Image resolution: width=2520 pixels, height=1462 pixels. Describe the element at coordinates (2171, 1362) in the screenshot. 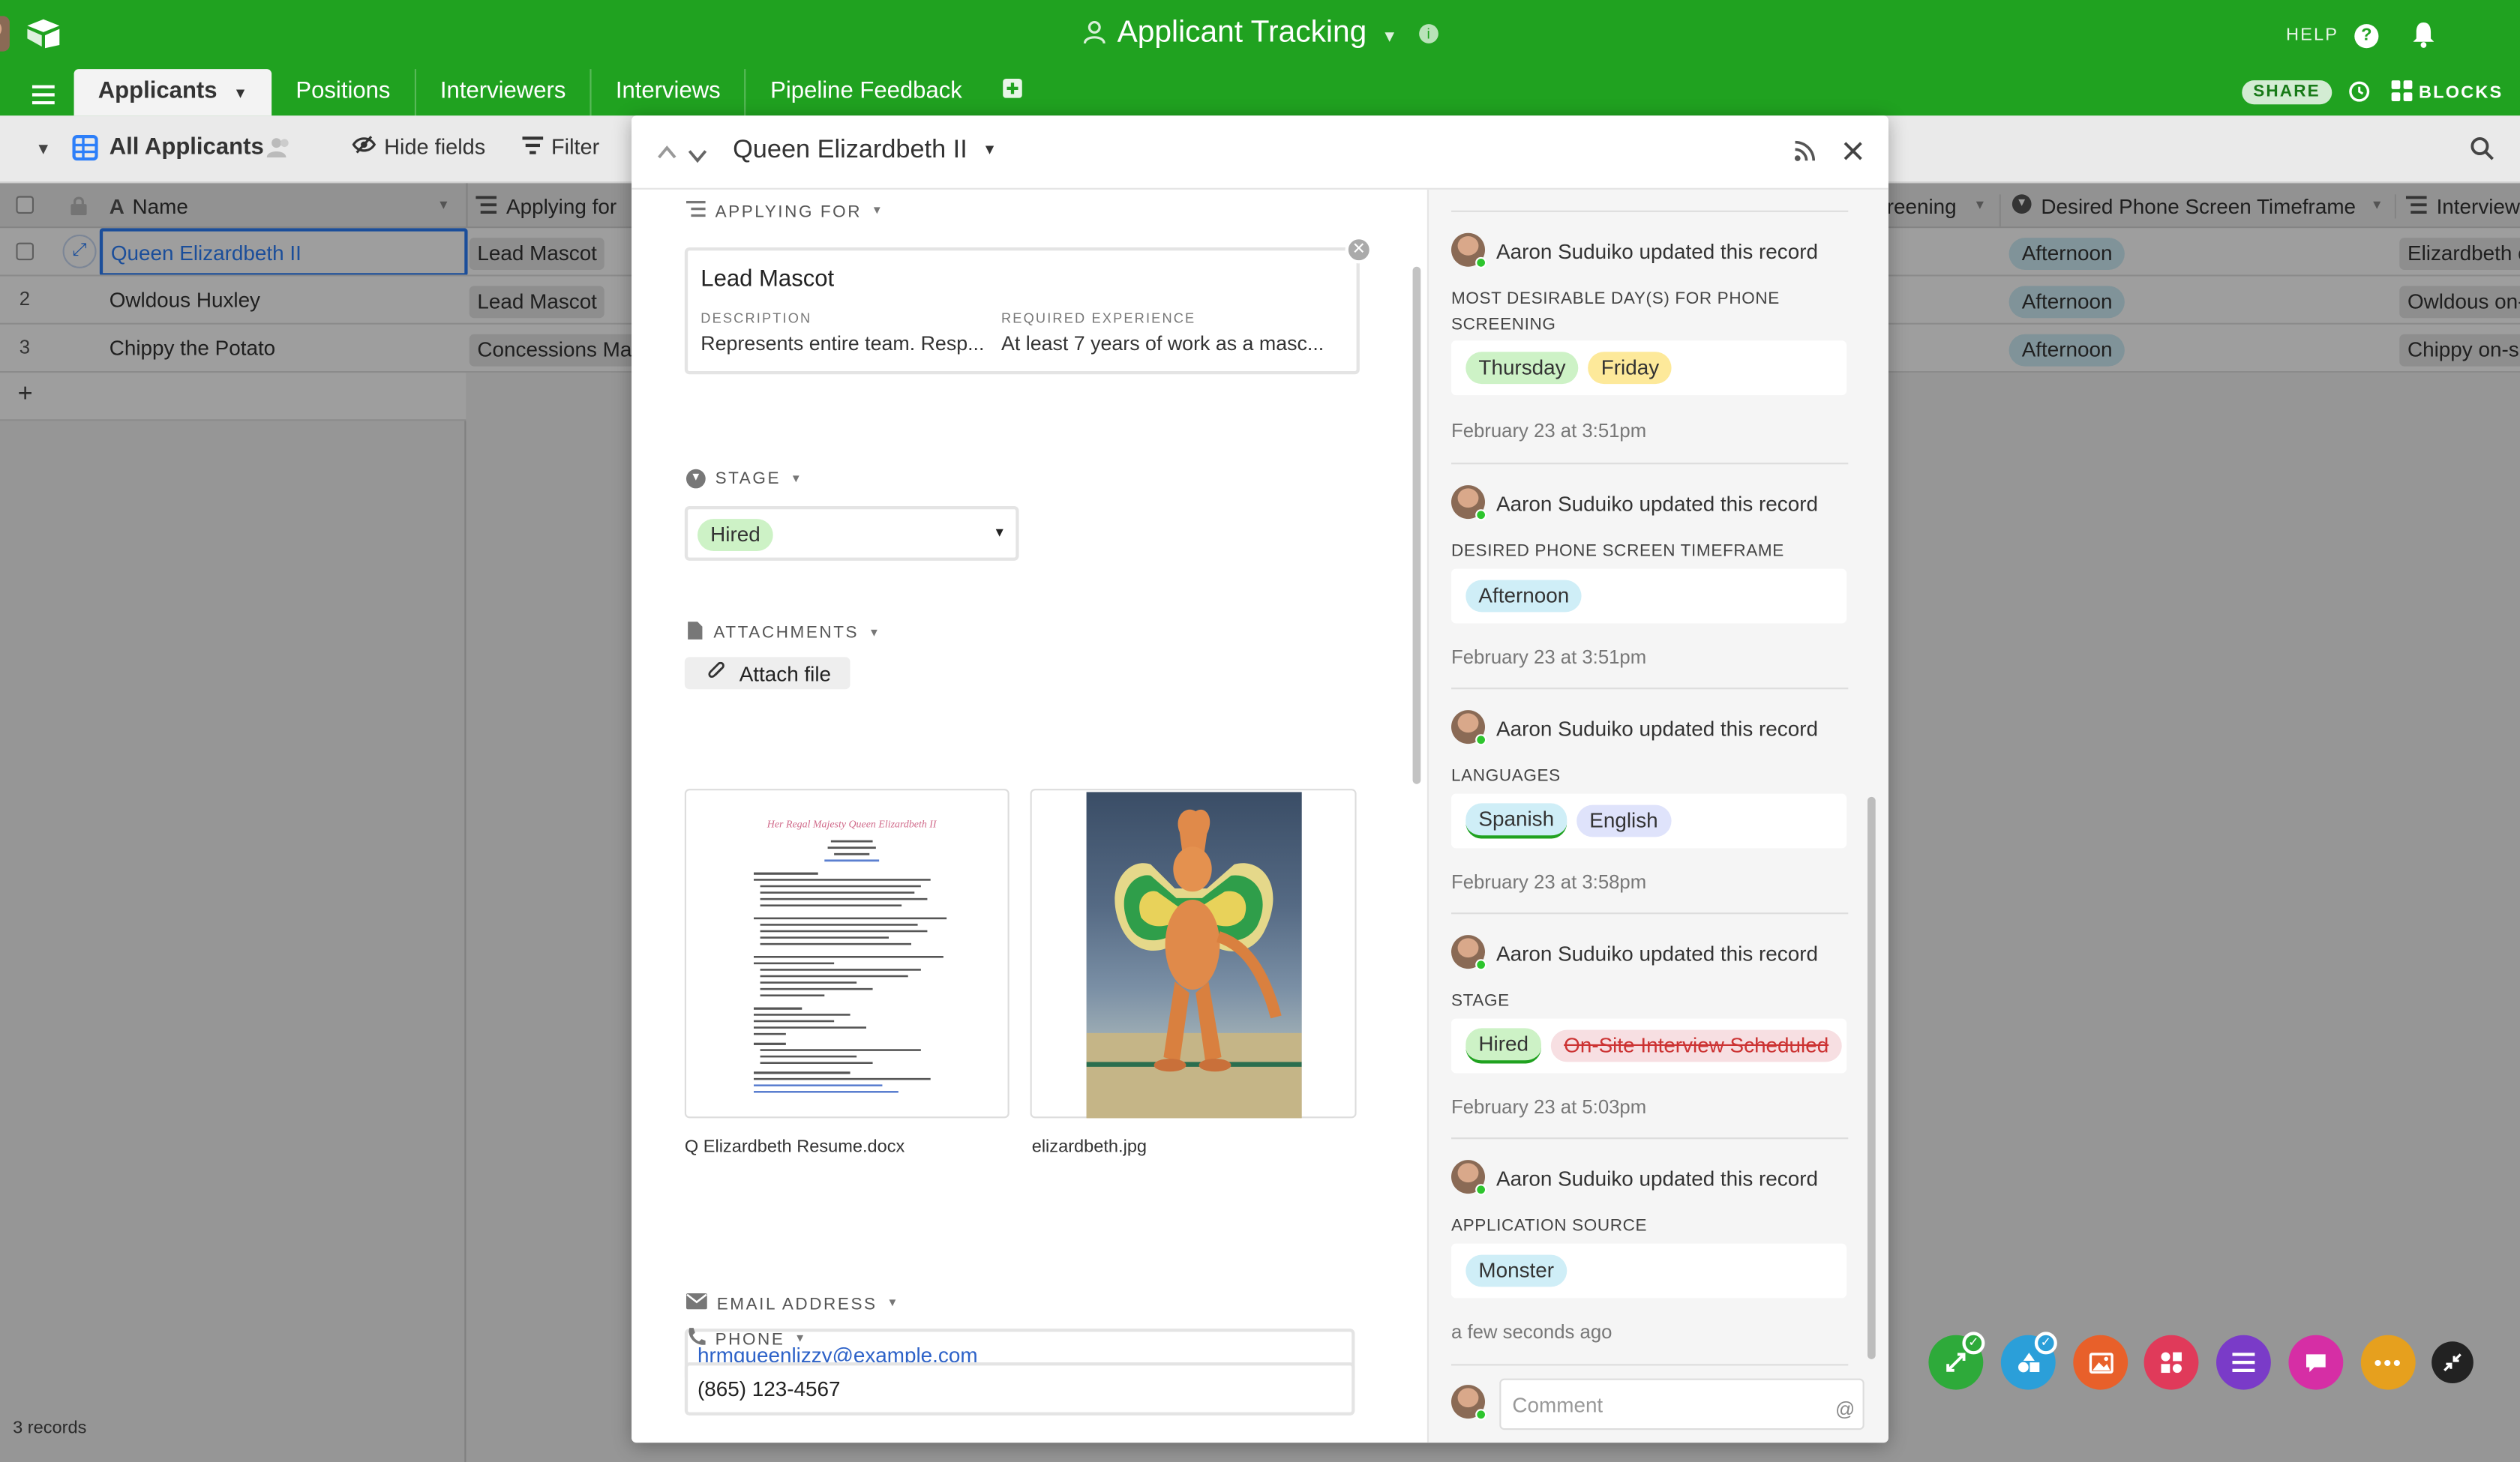

I see `block-apps-button` at that location.